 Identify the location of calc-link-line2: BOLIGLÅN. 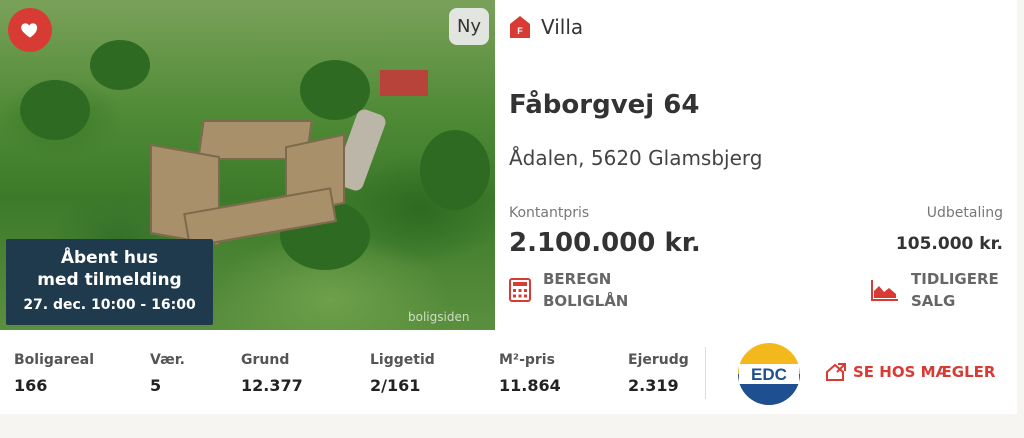
(586, 301).